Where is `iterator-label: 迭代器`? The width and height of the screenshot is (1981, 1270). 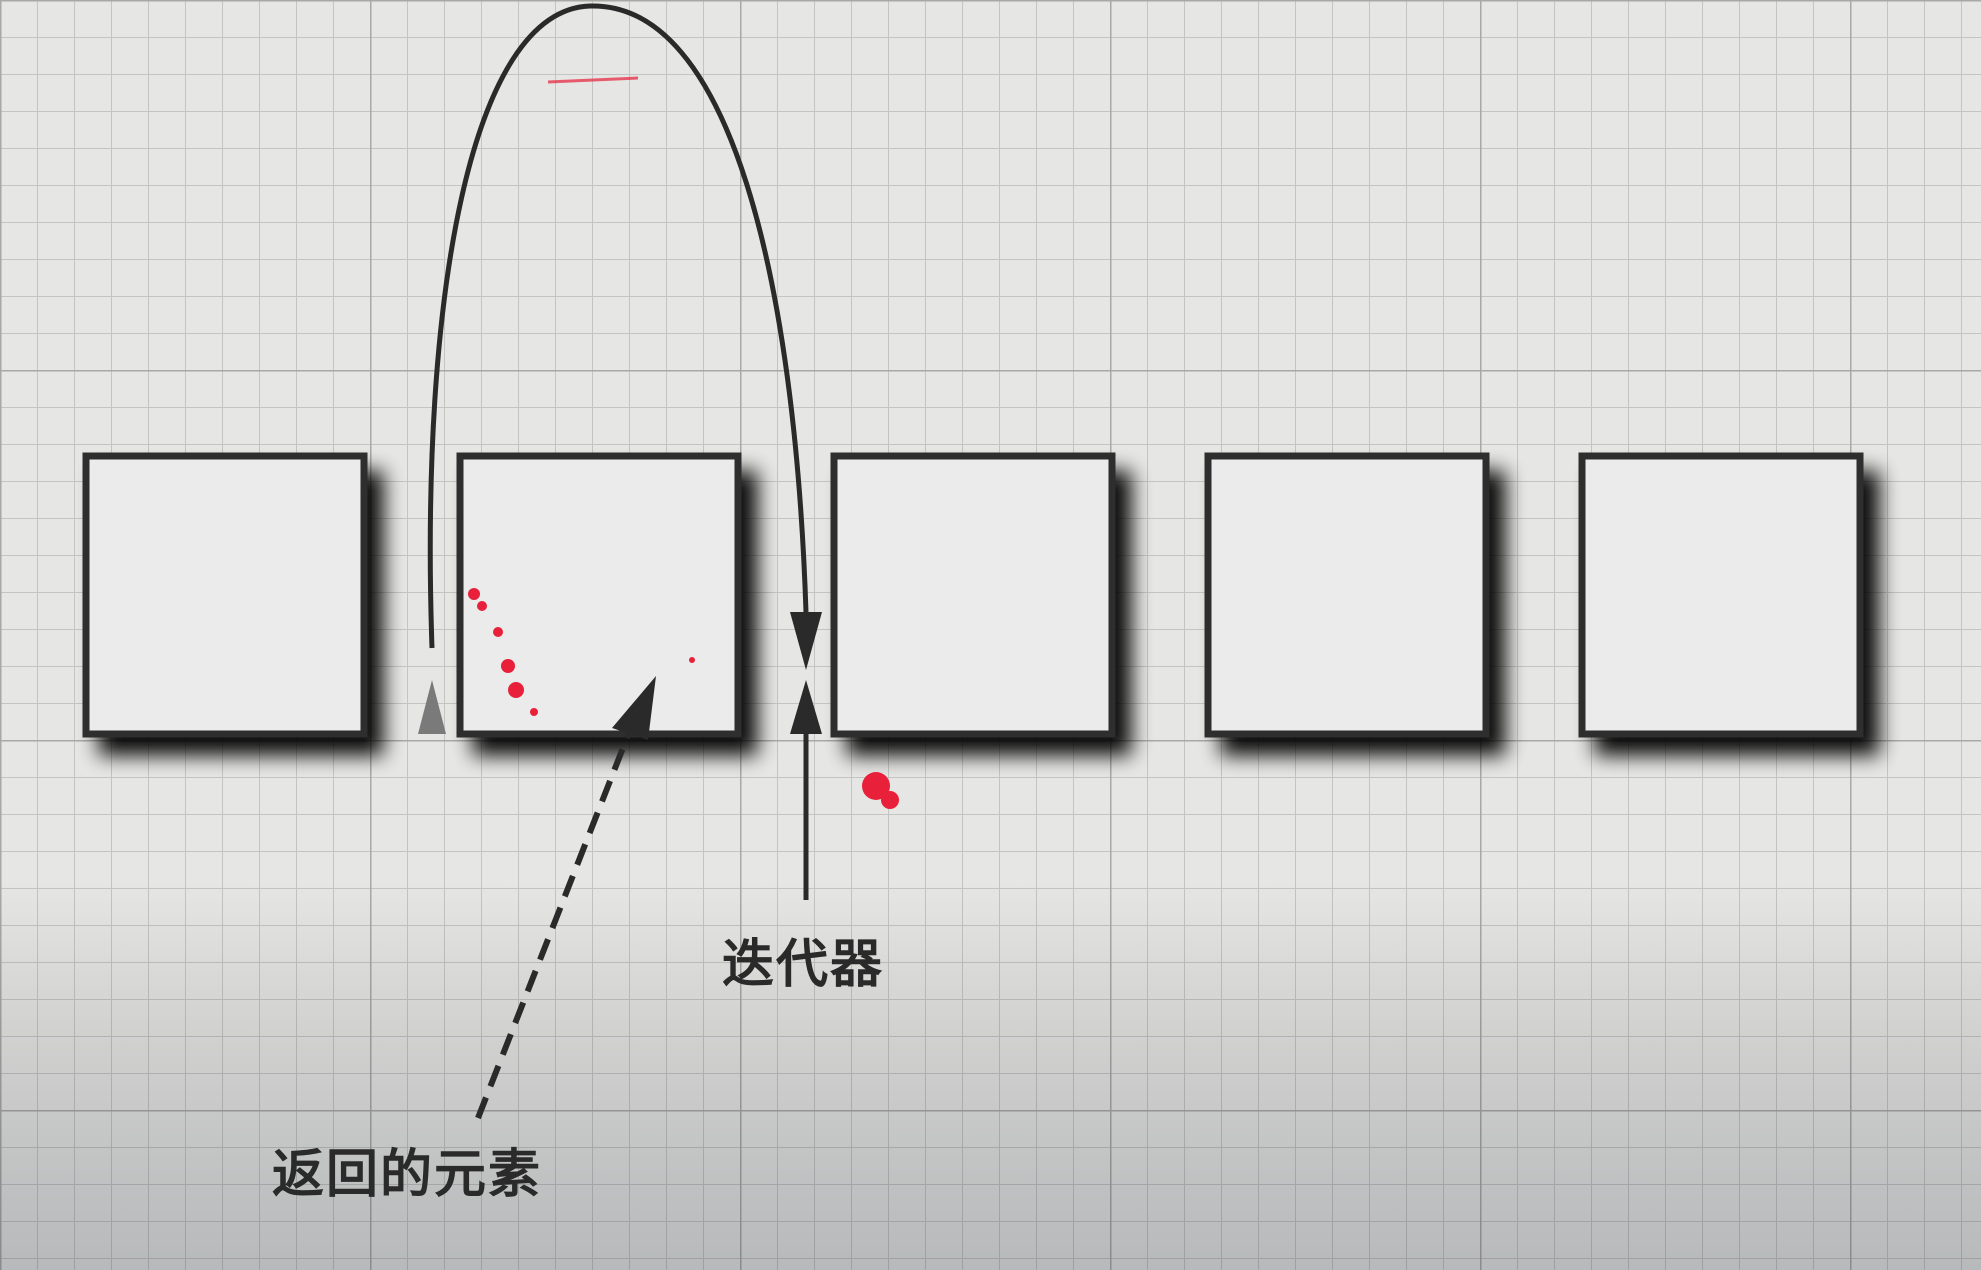
iterator-label: 迭代器 is located at coordinates (803, 965).